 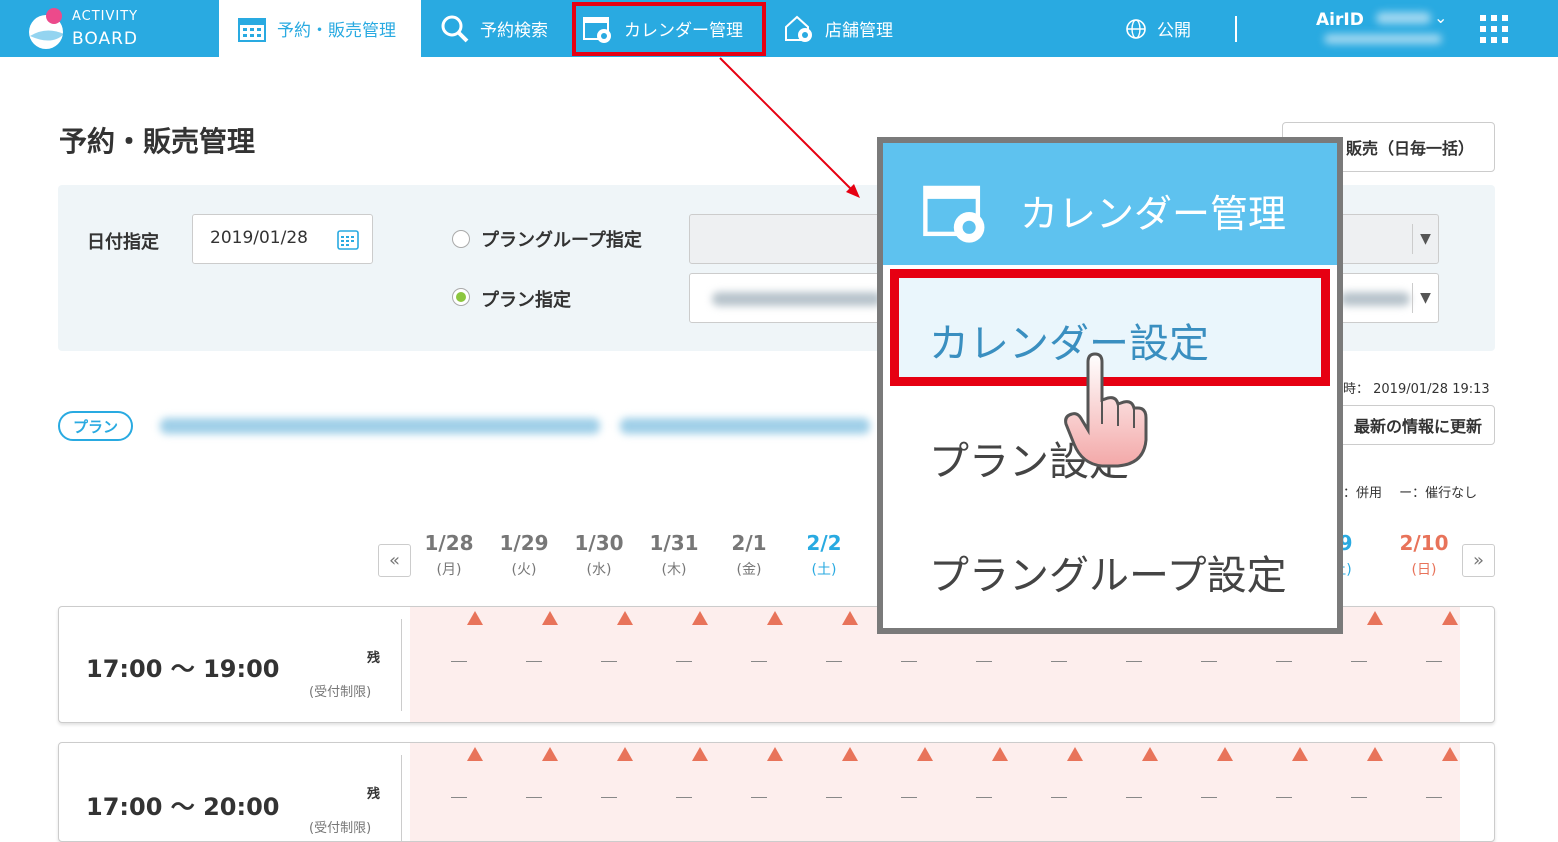 I want to click on day-date: 1/30, so click(x=599, y=543).